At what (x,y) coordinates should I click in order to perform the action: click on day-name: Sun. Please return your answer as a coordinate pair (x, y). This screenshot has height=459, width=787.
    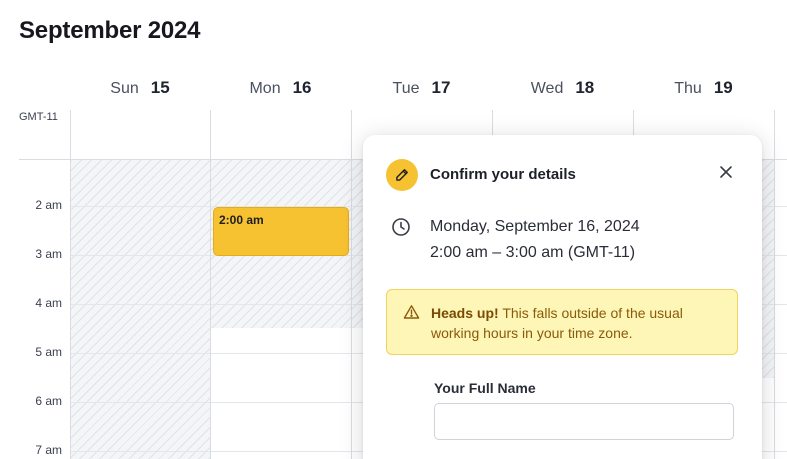
    Looking at the image, I should click on (124, 88).